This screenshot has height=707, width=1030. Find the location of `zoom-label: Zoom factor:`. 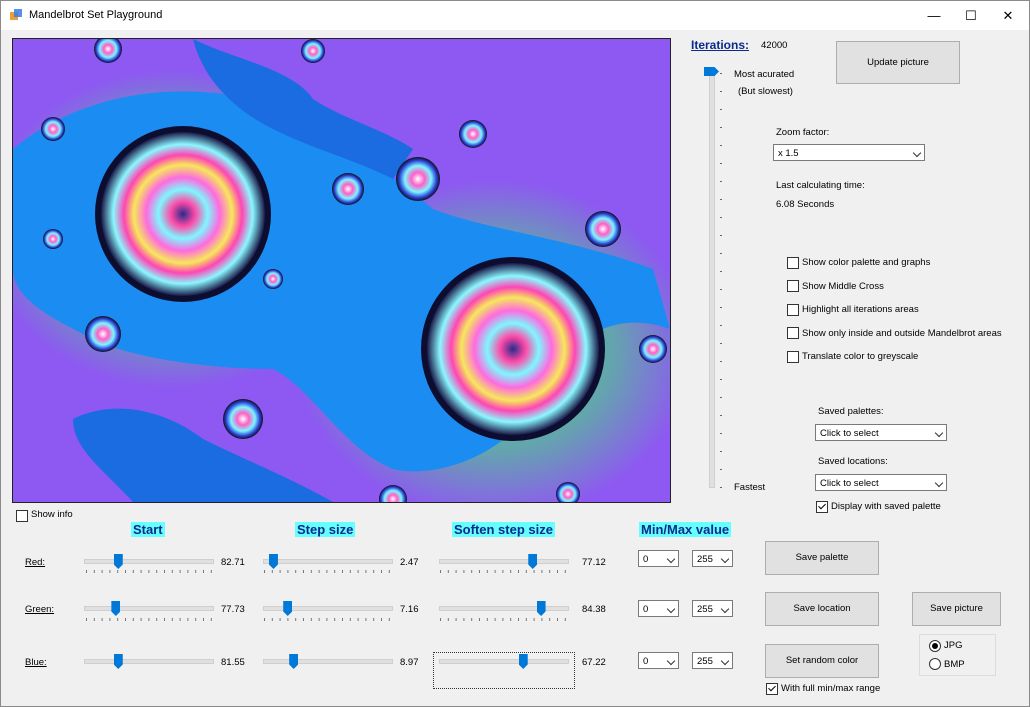

zoom-label: Zoom factor: is located at coordinates (803, 132).